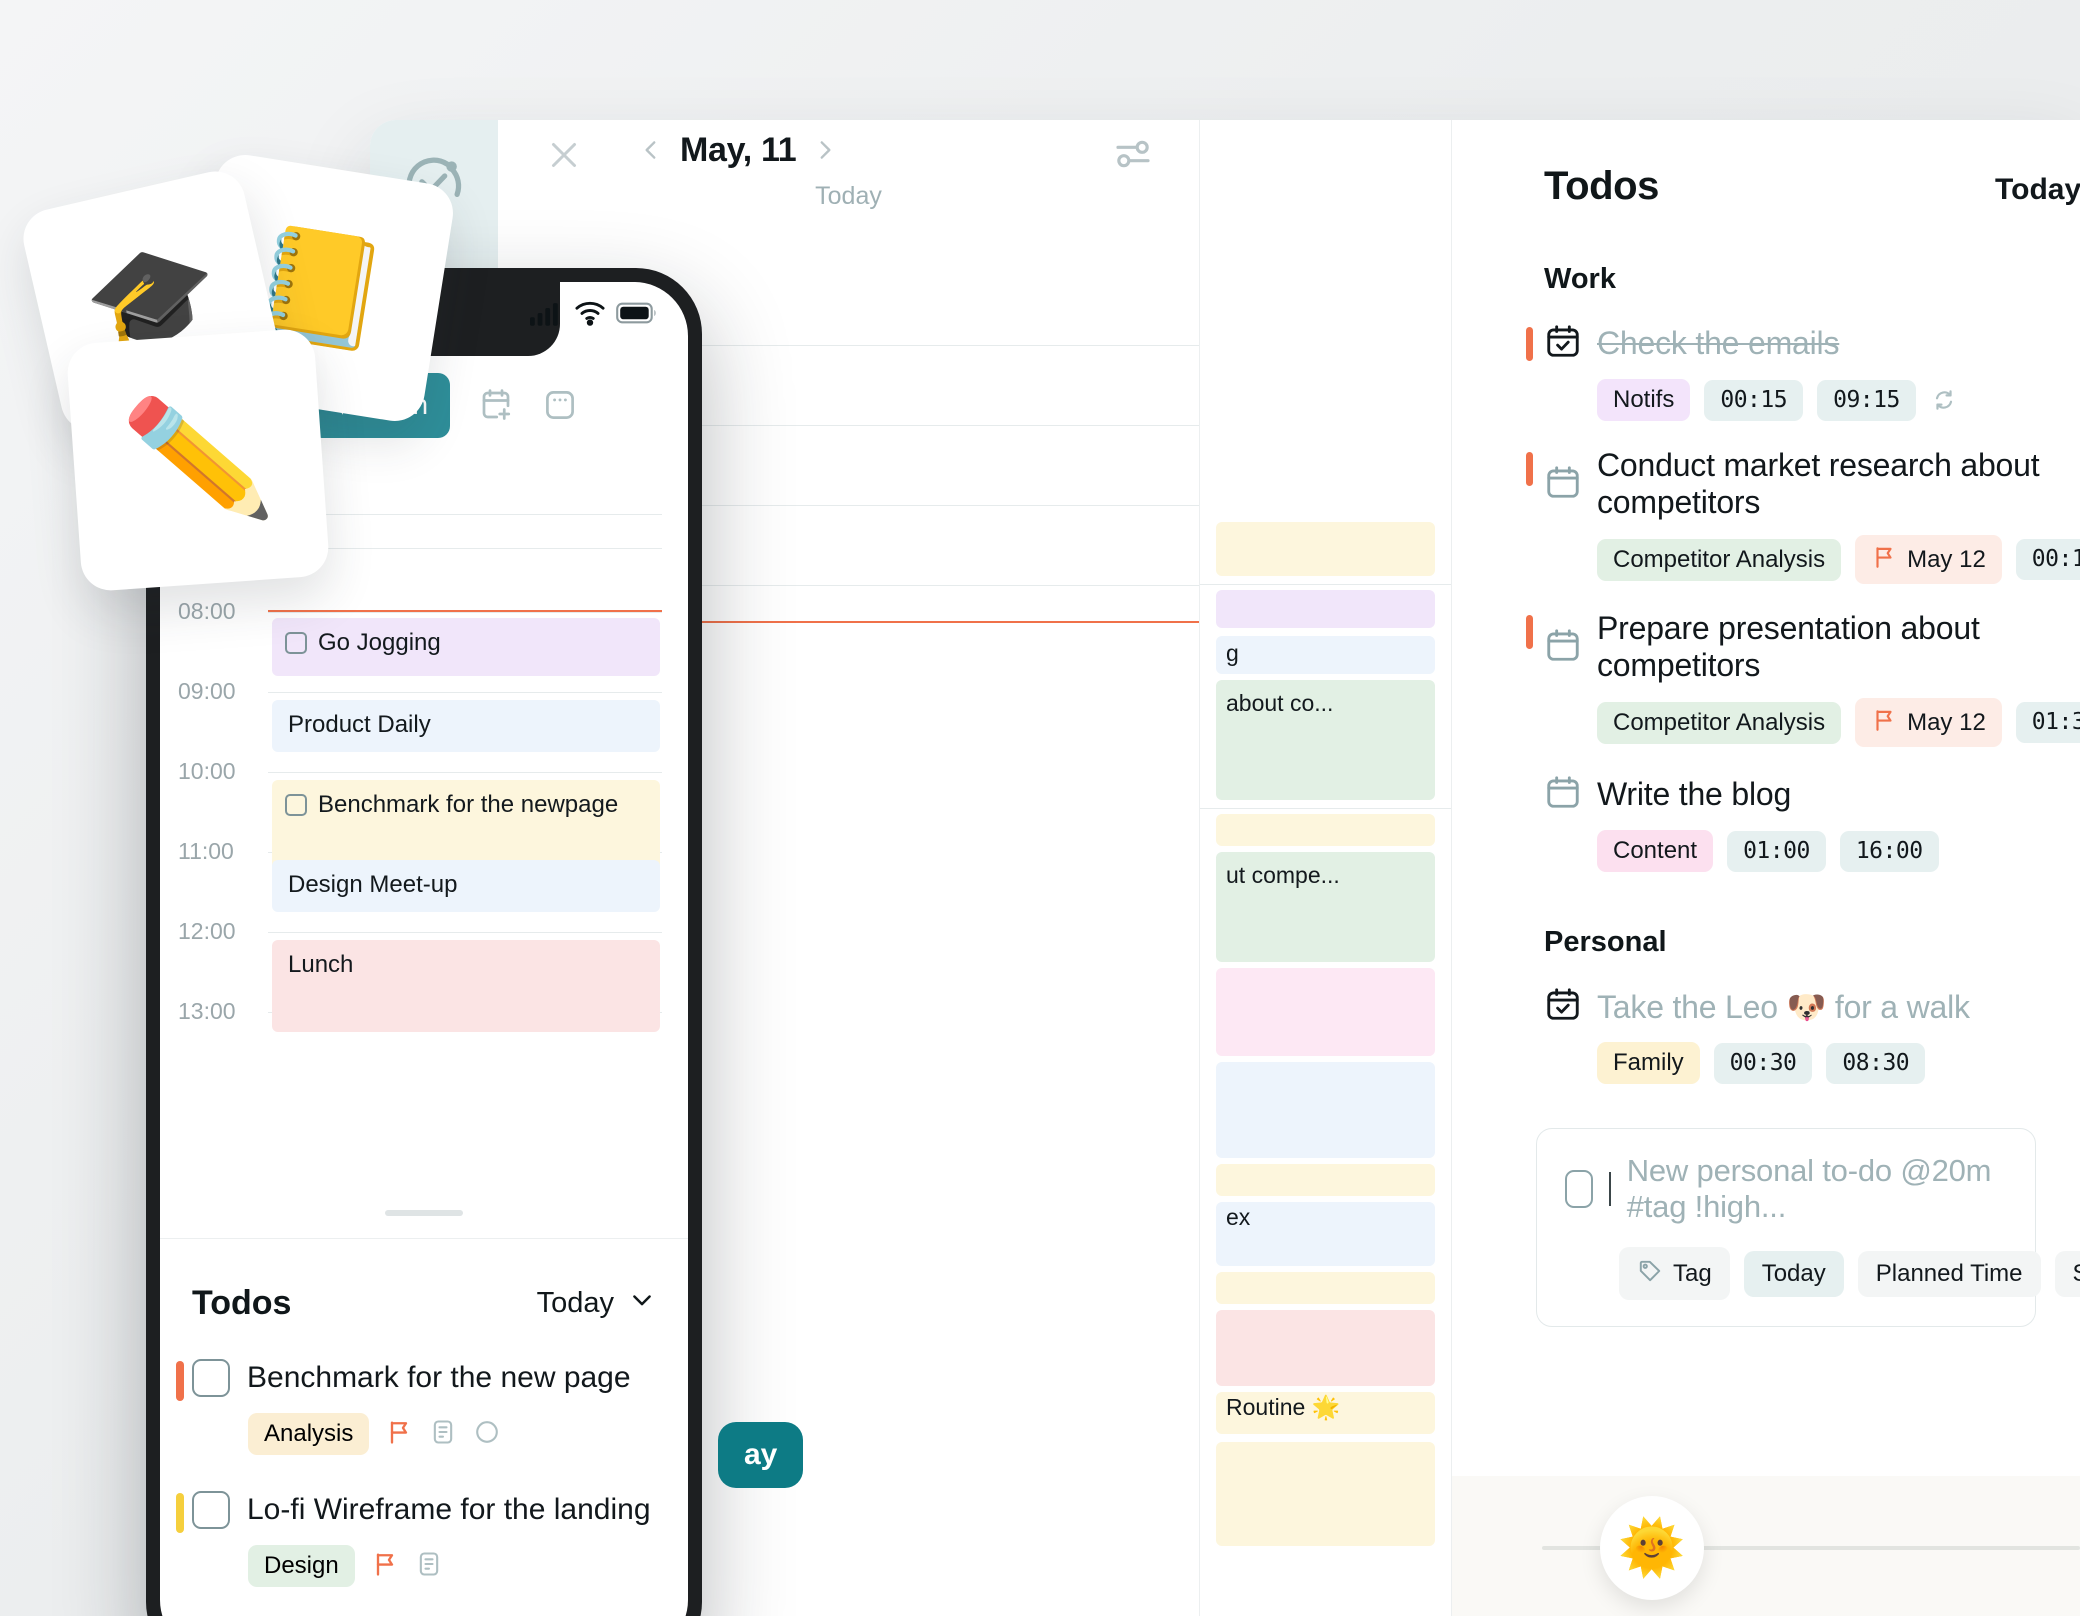 This screenshot has width=2080, height=1616. Describe the element at coordinates (2047, 559) in the screenshot. I see `todo-duration: 00:15 / 01:30` at that location.